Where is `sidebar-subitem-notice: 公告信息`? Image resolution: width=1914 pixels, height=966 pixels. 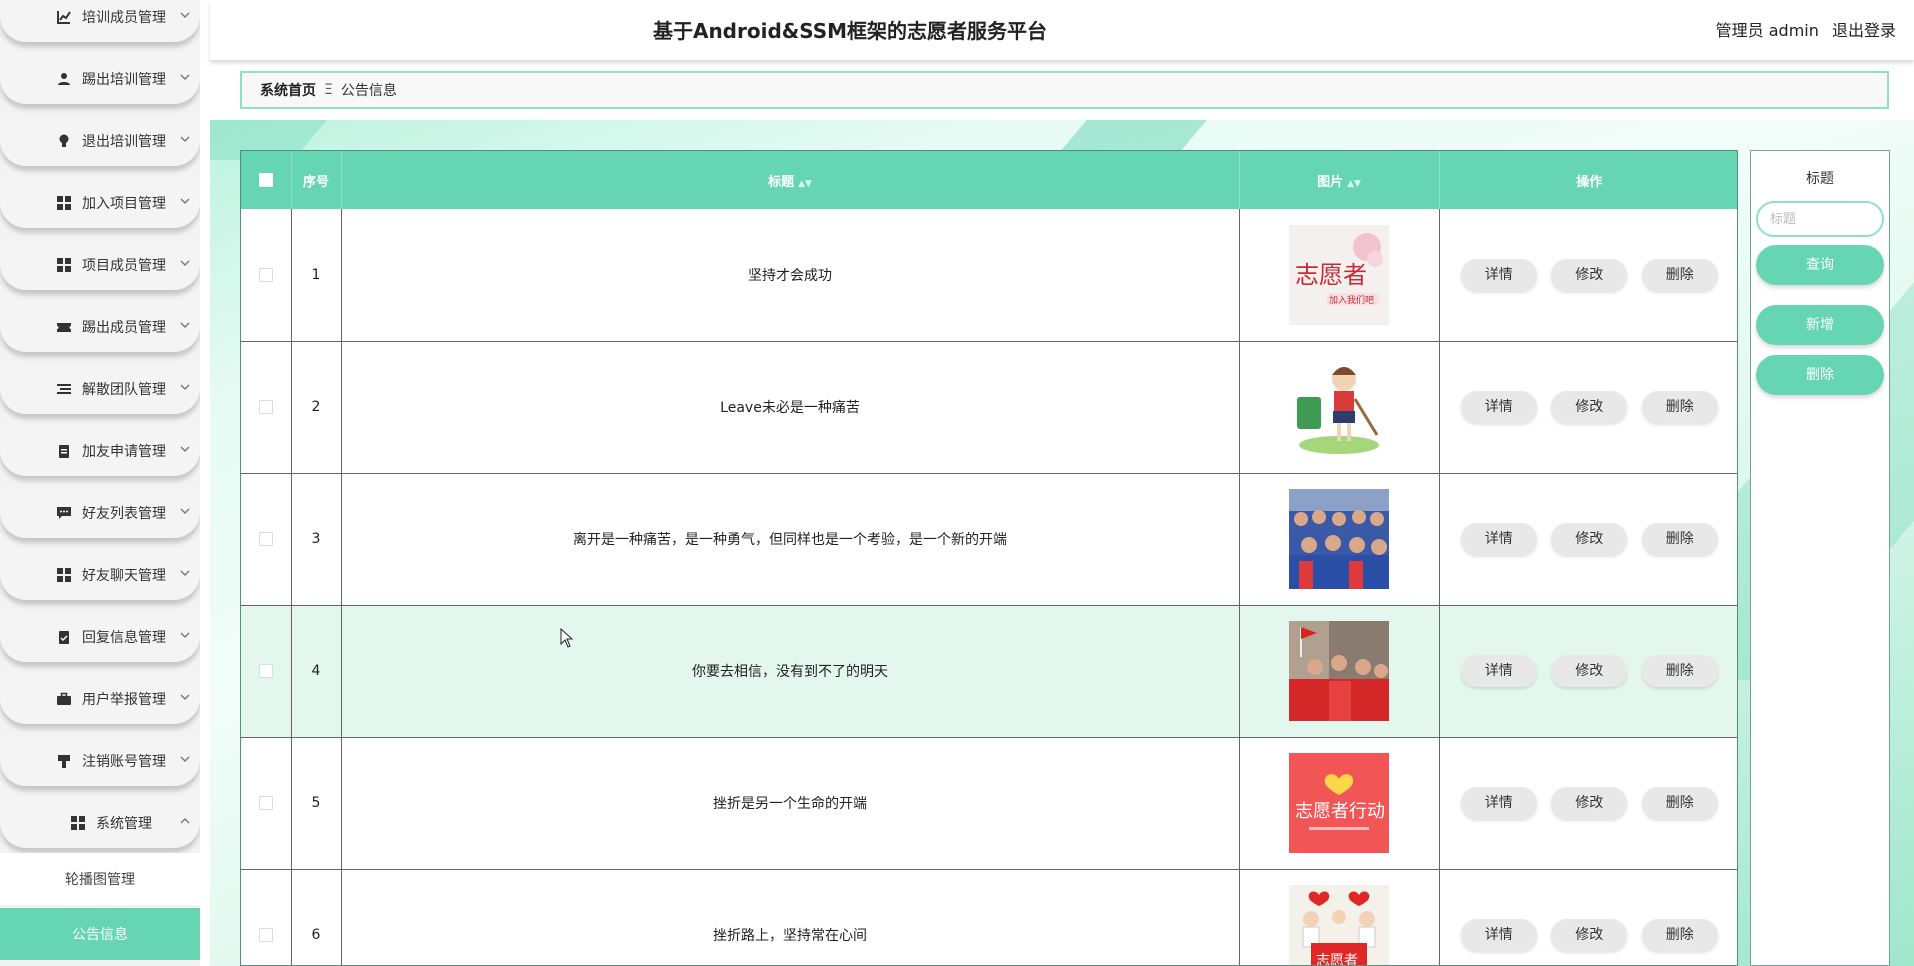 sidebar-subitem-notice: 公告信息 is located at coordinates (100, 934).